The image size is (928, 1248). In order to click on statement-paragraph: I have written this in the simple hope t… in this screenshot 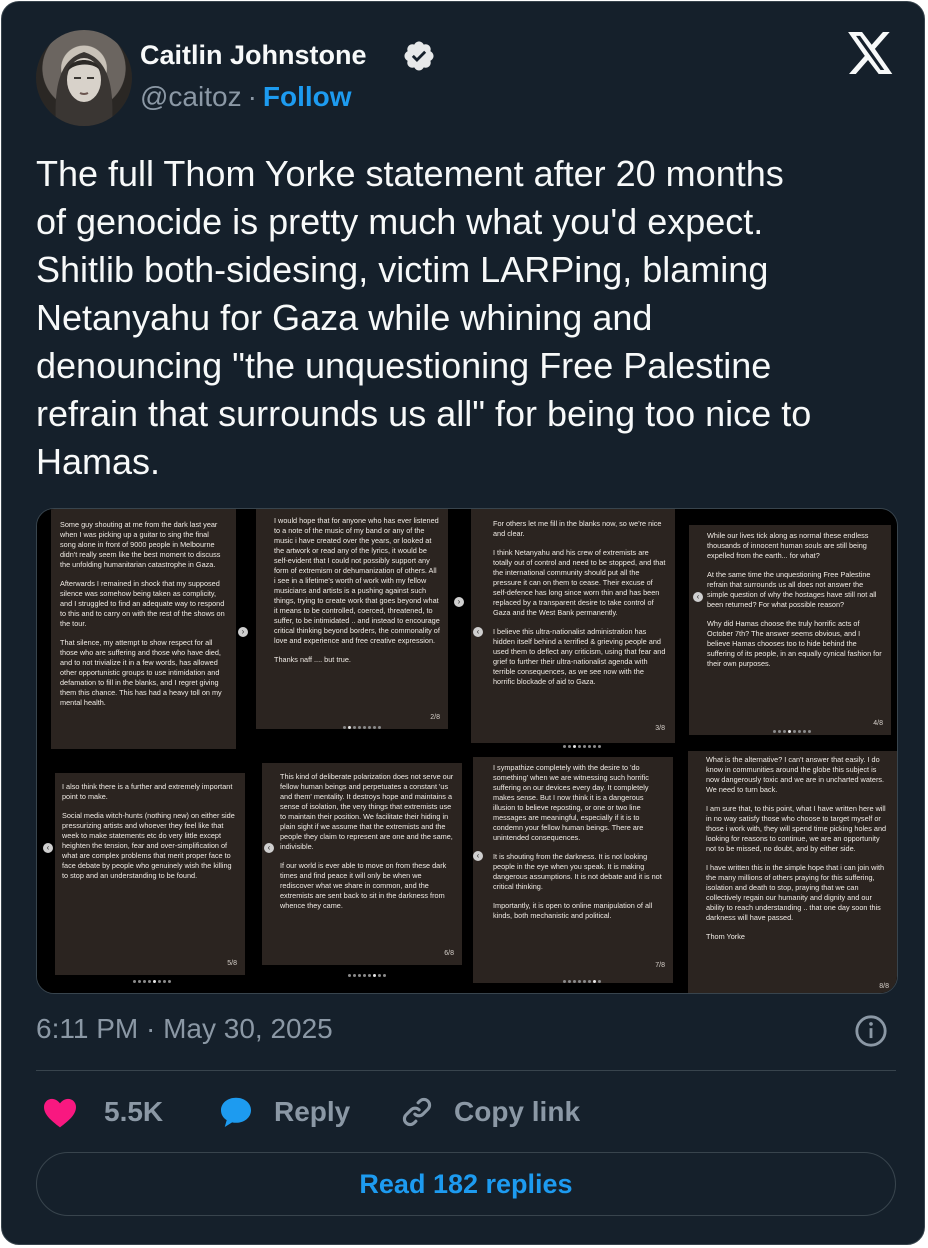, I will do `click(795, 892)`.